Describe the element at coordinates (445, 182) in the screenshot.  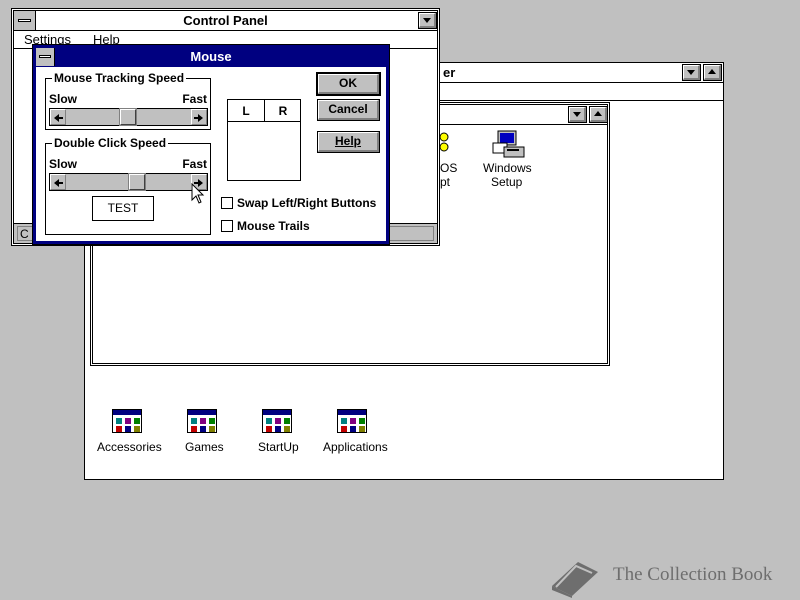
I see `dos-prompt-label-line2: pt` at that location.